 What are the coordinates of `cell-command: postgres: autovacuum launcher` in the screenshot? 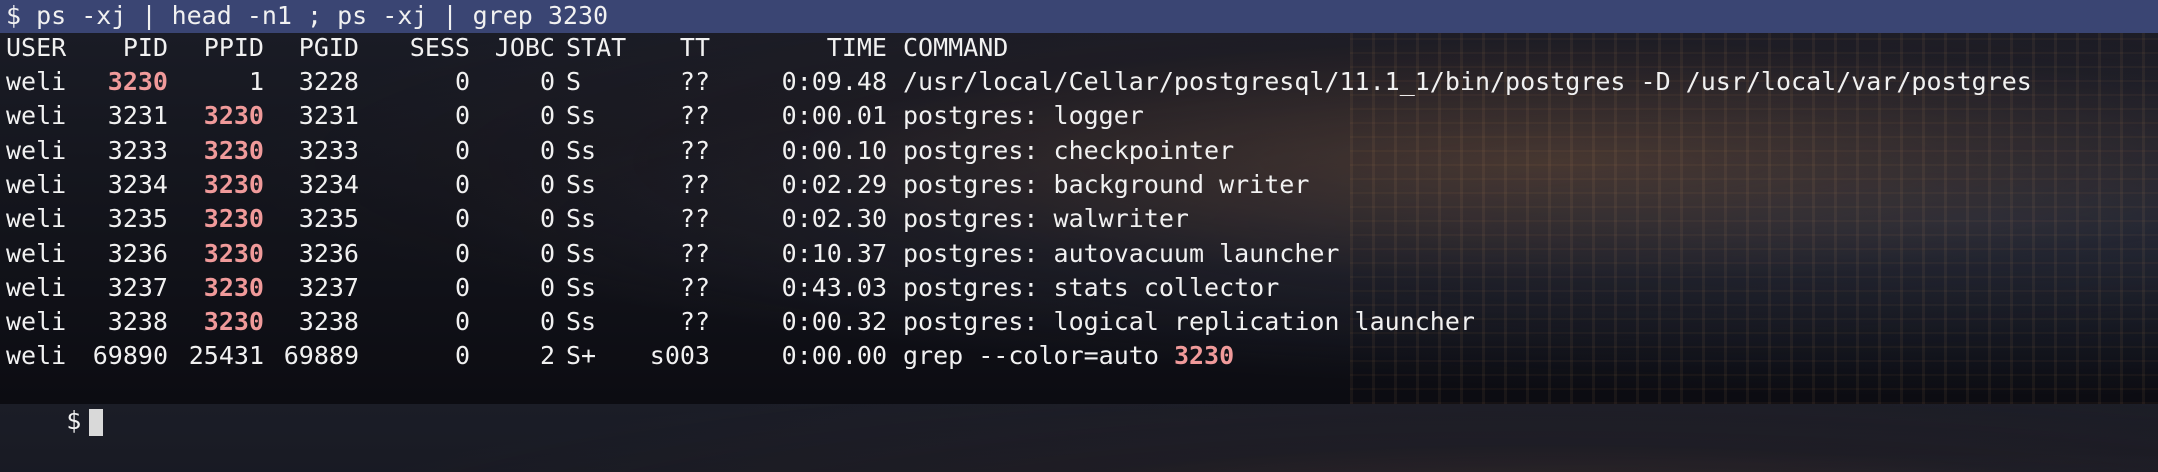 It's located at (1121, 253).